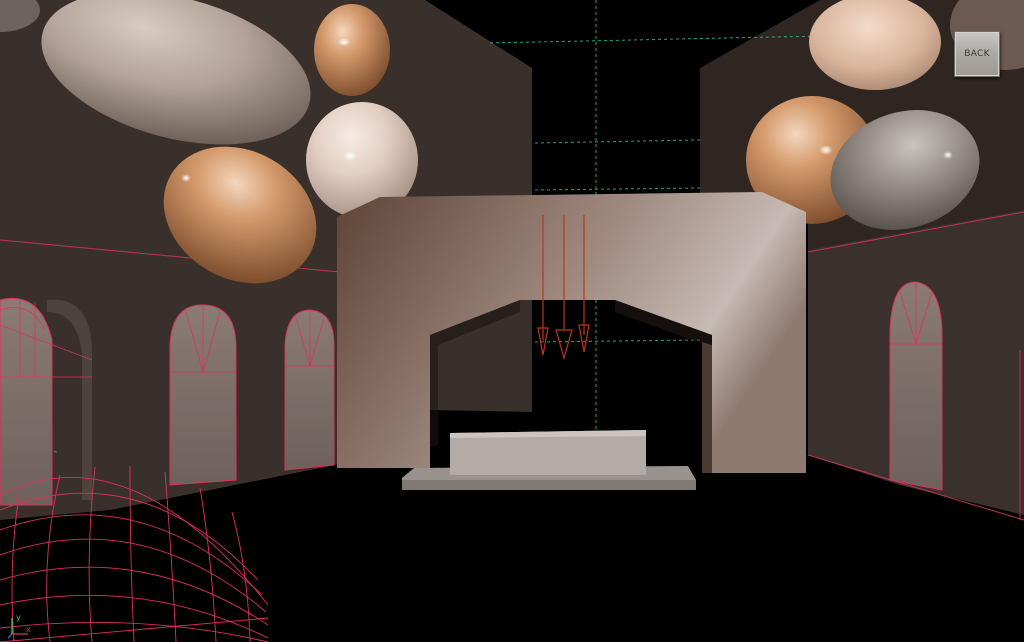 Image resolution: width=1024 pixels, height=642 pixels. What do you see at coordinates (28, 629) in the screenshot?
I see `axis-x-label: x` at bounding box center [28, 629].